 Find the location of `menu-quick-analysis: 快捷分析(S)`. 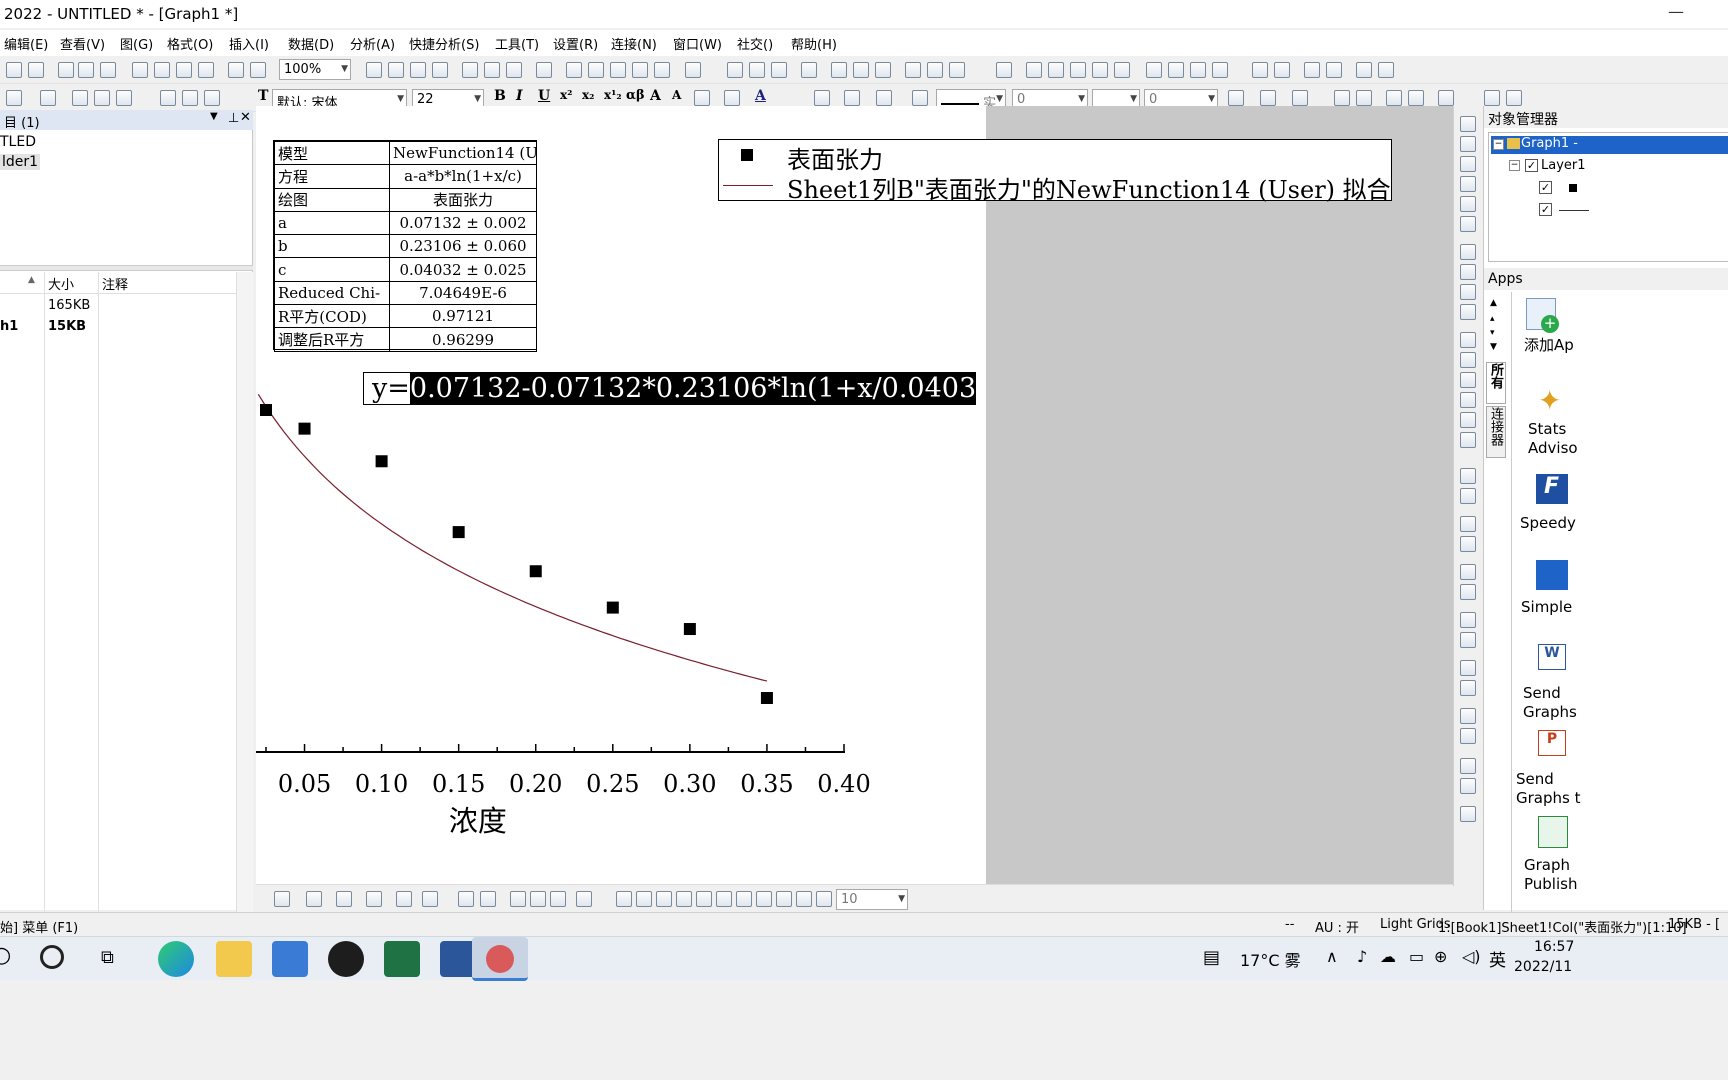

menu-quick-analysis: 快捷分析(S) is located at coordinates (444, 43).